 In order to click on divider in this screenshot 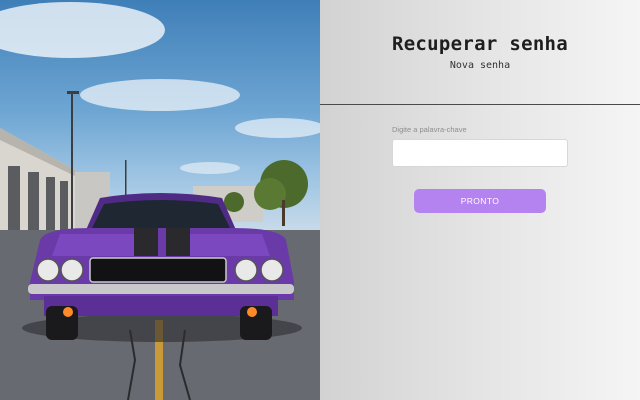, I will do `click(480, 104)`.